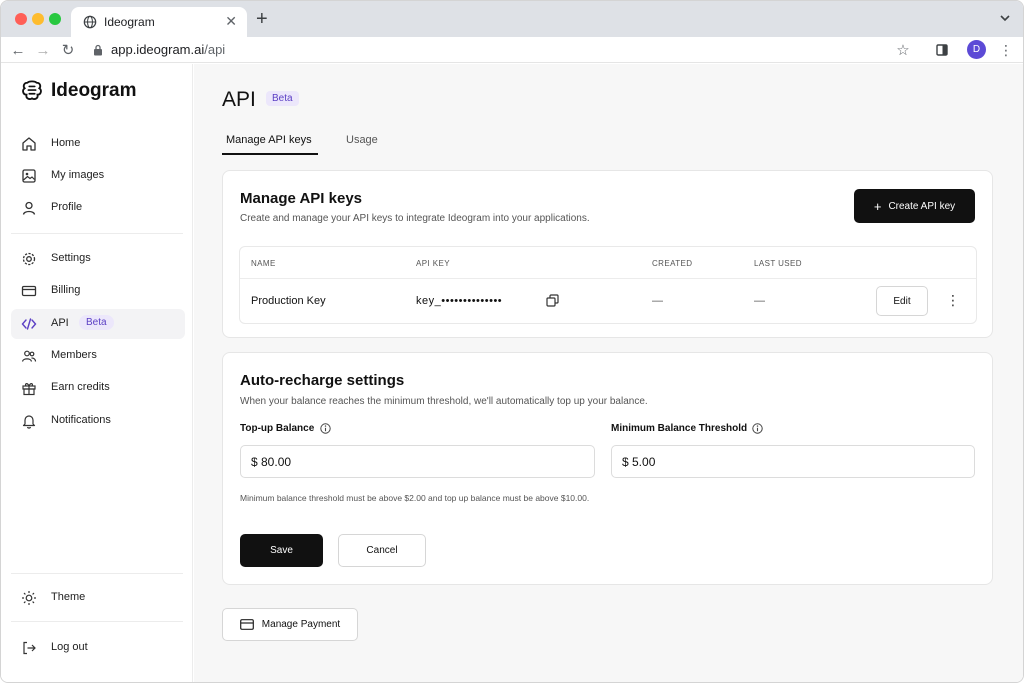 The image size is (1024, 683). I want to click on home-icon, so click(29, 144).